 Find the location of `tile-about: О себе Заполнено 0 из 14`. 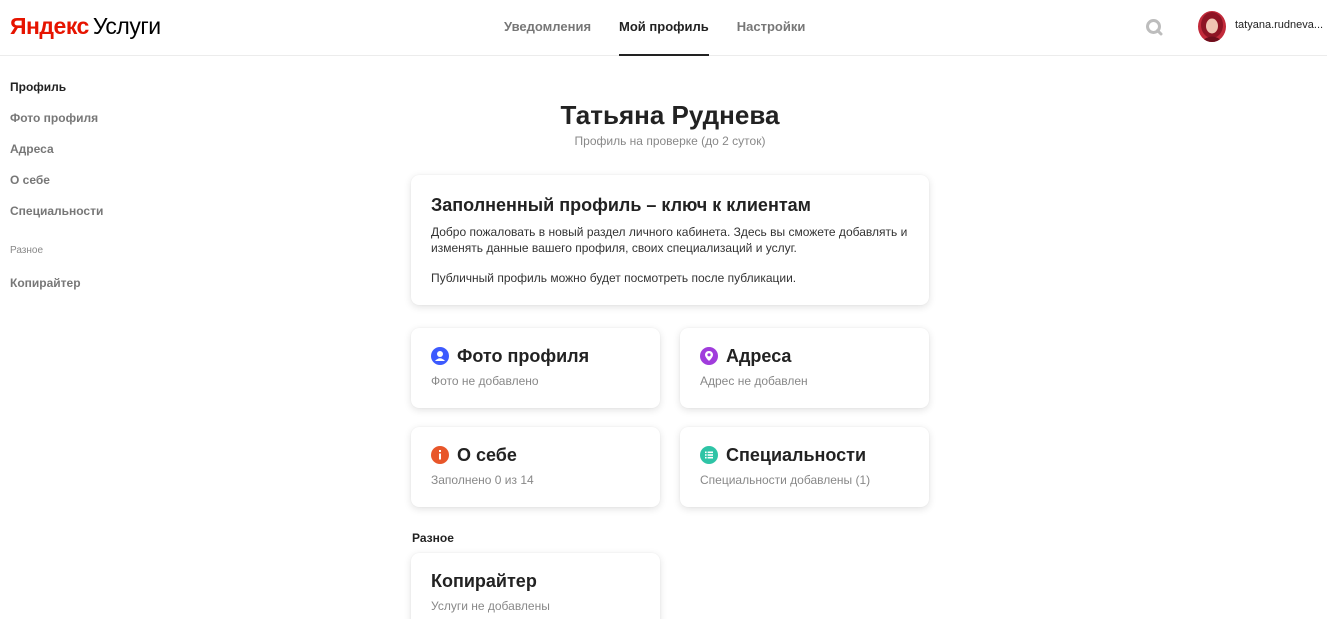

tile-about: О себе Заполнено 0 из 14 is located at coordinates (535, 467).